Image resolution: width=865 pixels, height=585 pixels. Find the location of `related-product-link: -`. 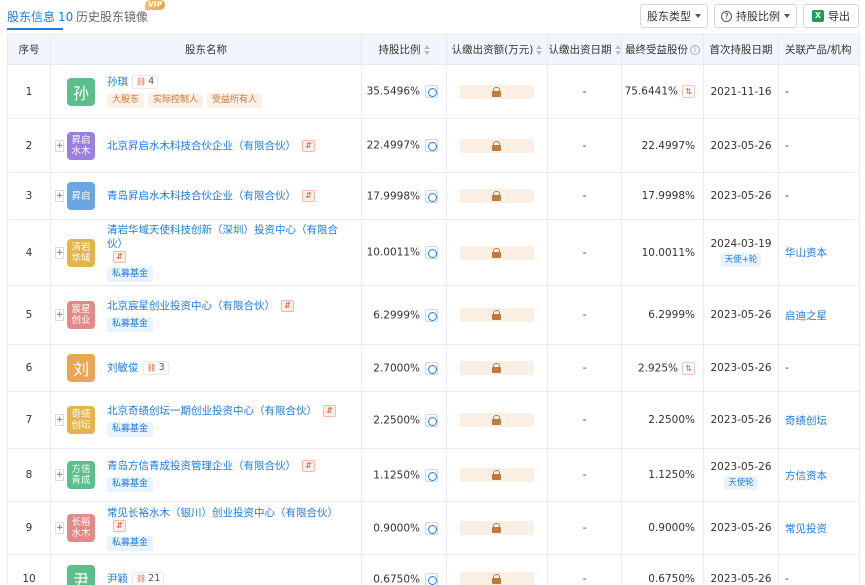

related-product-link: - is located at coordinates (787, 196).